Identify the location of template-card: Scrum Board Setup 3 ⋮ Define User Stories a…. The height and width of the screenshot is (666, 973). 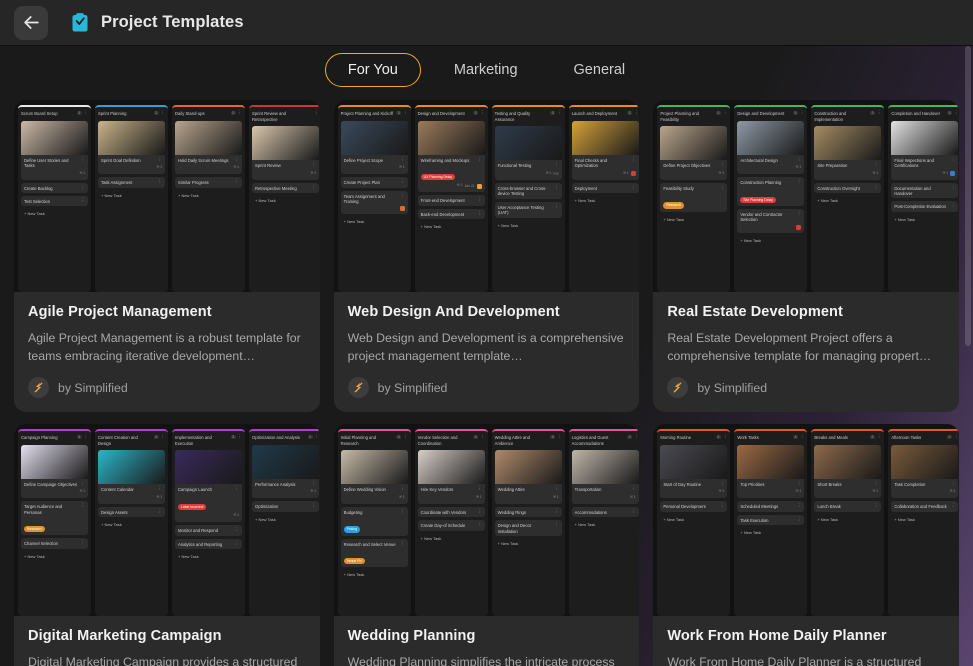
(167, 256).